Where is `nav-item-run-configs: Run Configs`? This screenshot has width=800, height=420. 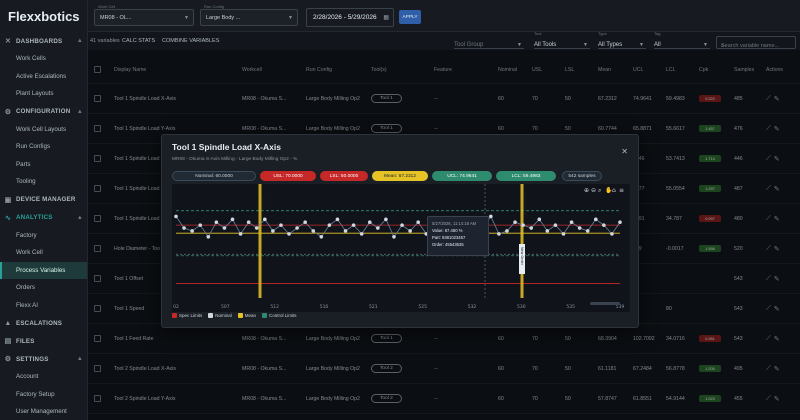
nav-item-run-configs: Run Configs is located at coordinates (43, 147).